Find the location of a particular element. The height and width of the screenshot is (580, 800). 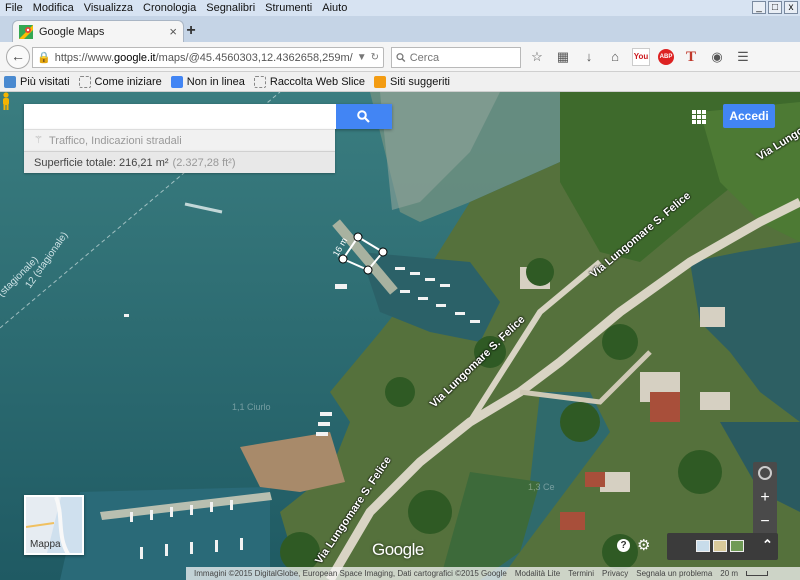

reading-list-icon: ▦ is located at coordinates (563, 57).